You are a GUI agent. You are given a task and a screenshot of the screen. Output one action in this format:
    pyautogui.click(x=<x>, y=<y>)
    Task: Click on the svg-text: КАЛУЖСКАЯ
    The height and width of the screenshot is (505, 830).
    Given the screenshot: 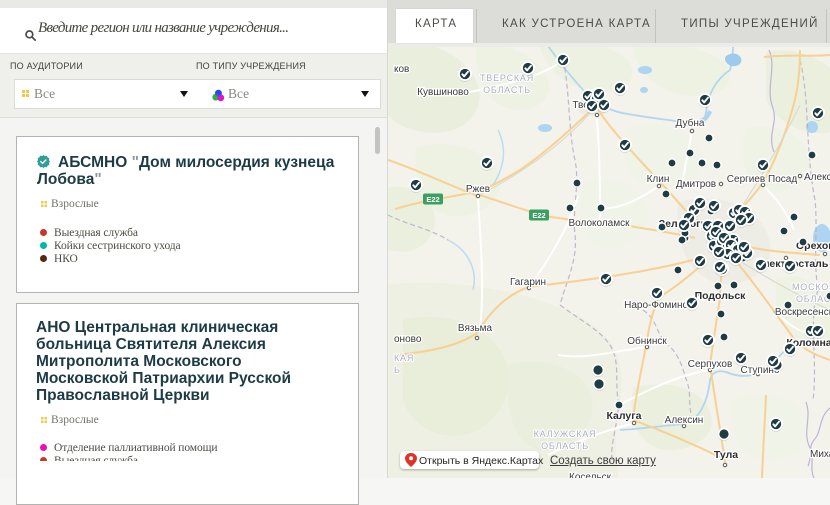 What is the action you would take?
    pyautogui.click(x=565, y=434)
    